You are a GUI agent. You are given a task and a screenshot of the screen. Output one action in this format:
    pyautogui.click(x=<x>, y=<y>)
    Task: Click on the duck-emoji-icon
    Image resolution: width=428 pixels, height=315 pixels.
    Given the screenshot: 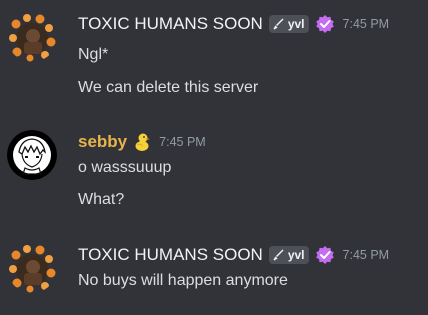 What is the action you would take?
    pyautogui.click(x=142, y=142)
    